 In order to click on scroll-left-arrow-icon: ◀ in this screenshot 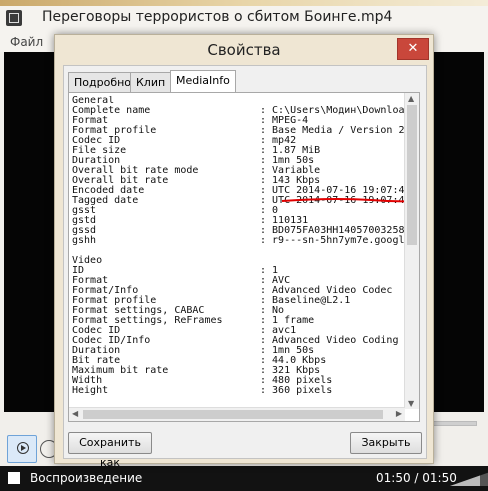, I will do `click(75, 413)`.